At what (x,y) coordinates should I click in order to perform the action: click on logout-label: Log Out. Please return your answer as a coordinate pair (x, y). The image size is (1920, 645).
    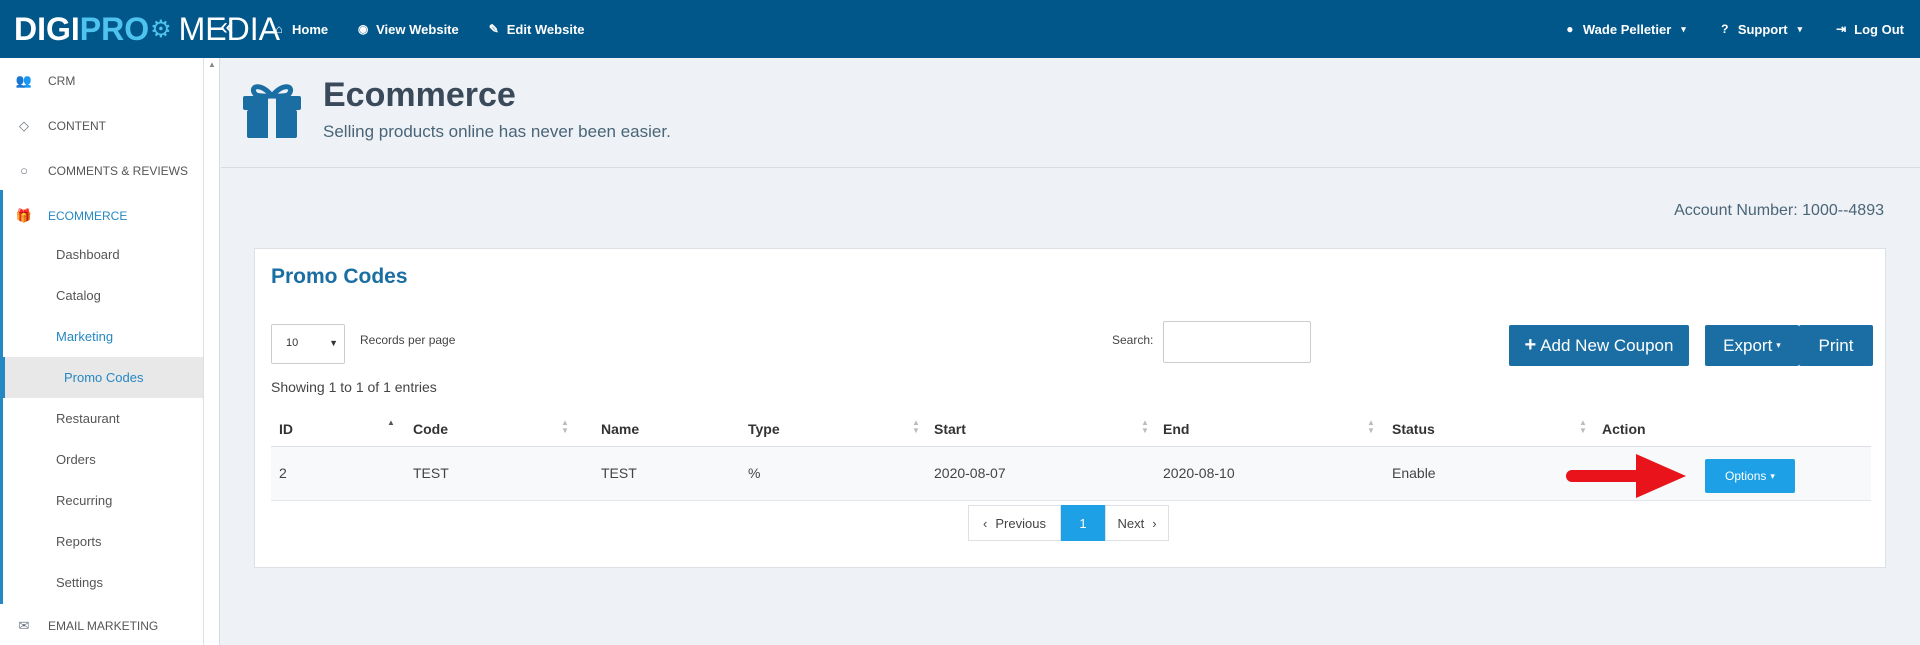
    Looking at the image, I should click on (1879, 29).